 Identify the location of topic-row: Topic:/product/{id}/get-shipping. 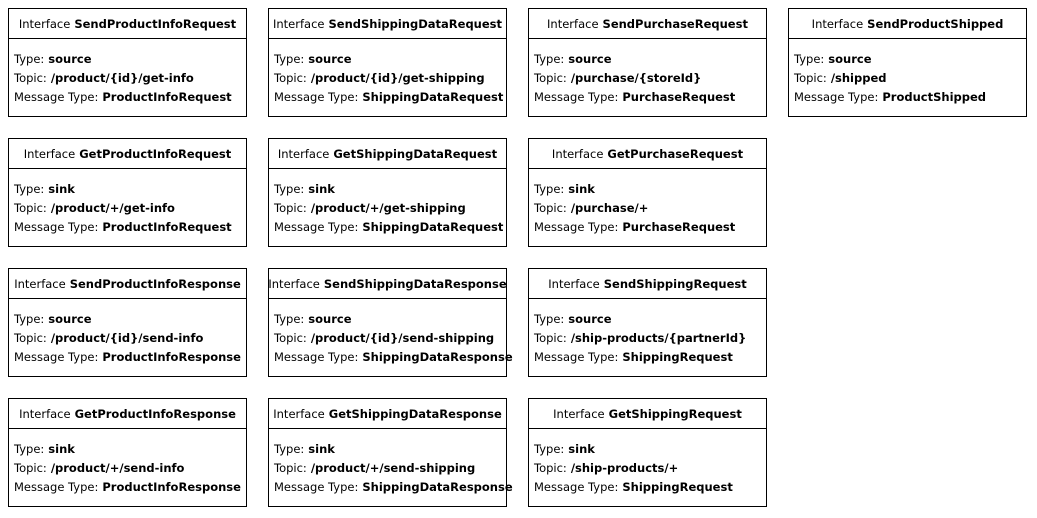
(390, 78).